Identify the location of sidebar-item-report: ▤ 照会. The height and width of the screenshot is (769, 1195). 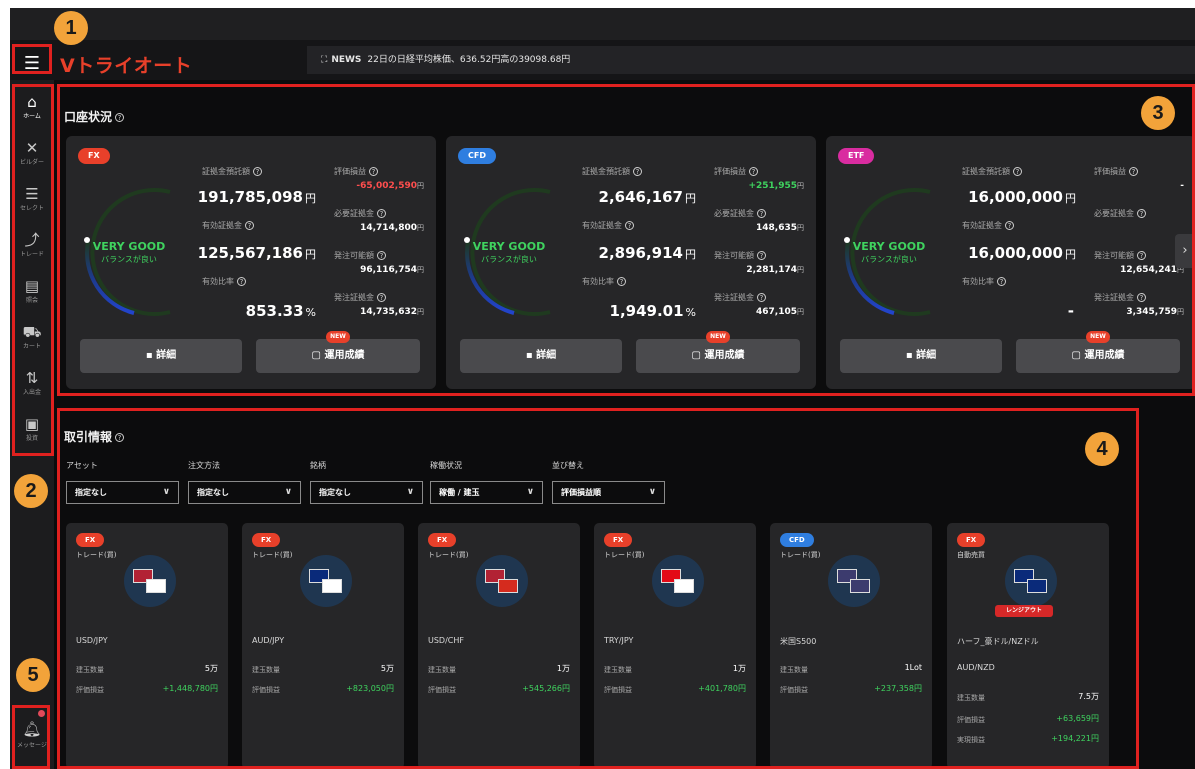
(32, 294).